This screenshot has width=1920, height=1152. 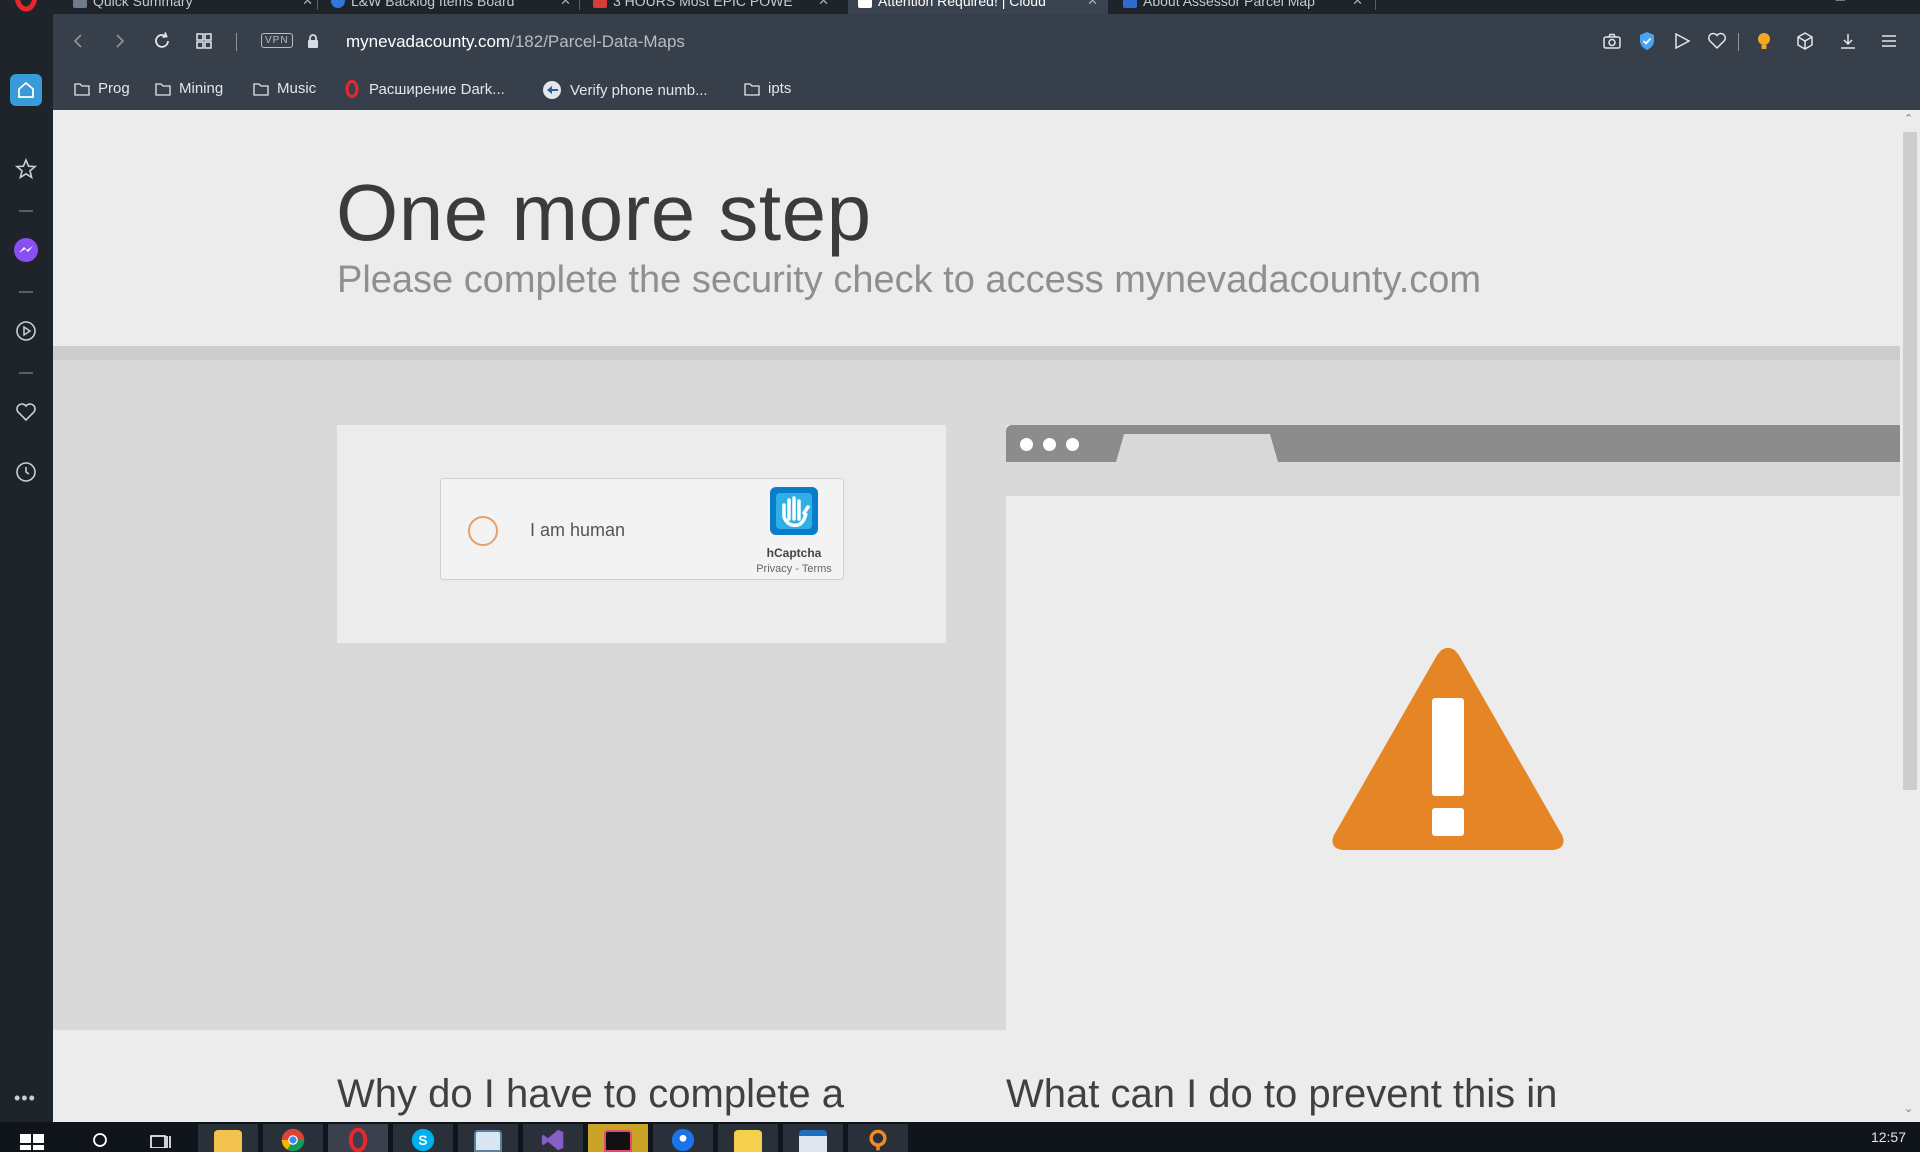 What do you see at coordinates (767, 88) in the screenshot?
I see `bookmark-ipts: ipts` at bounding box center [767, 88].